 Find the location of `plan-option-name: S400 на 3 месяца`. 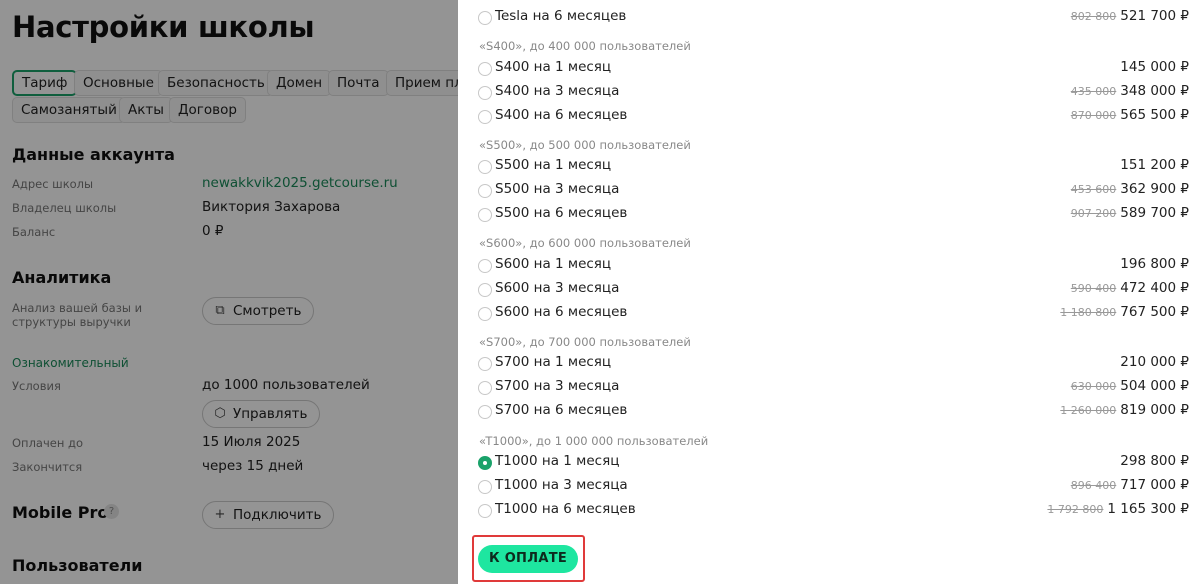

plan-option-name: S400 на 3 месяца is located at coordinates (557, 91).